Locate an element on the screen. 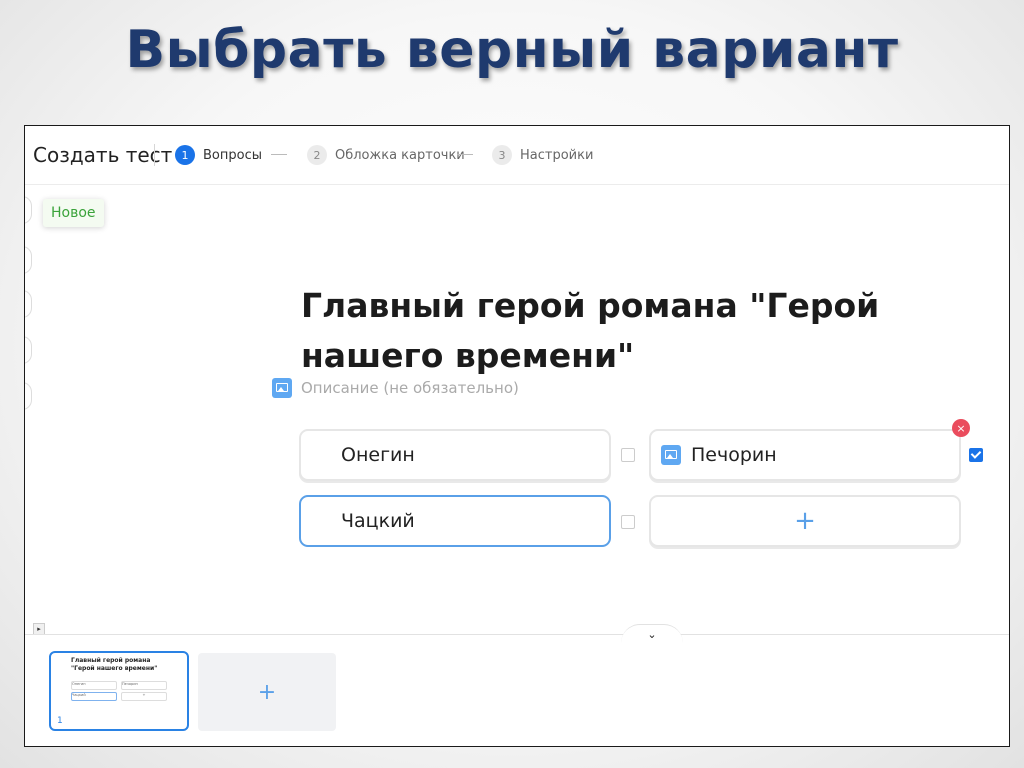 This screenshot has height=768, width=1024. step-settings: 3 Настройки is located at coordinates (542, 155).